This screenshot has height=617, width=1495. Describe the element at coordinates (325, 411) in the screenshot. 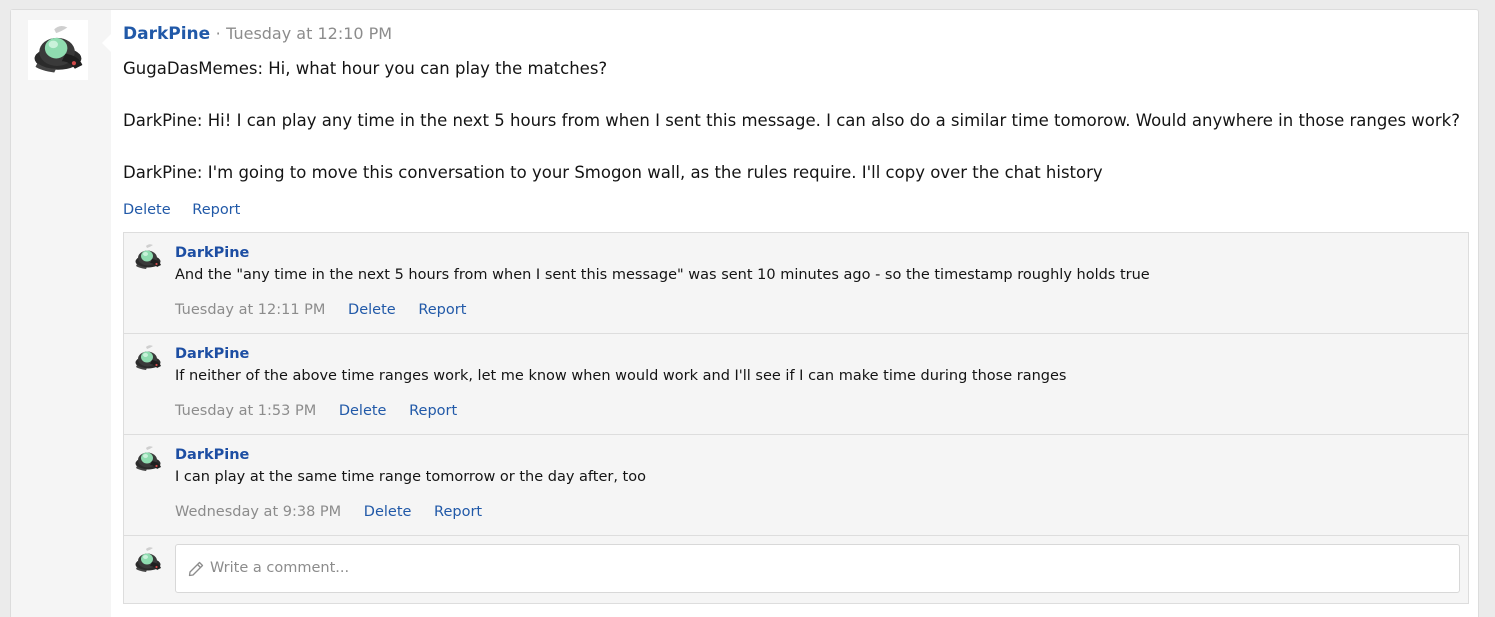

I see `comment-meta: Tuesday at 1:53 PM Delete Report` at that location.